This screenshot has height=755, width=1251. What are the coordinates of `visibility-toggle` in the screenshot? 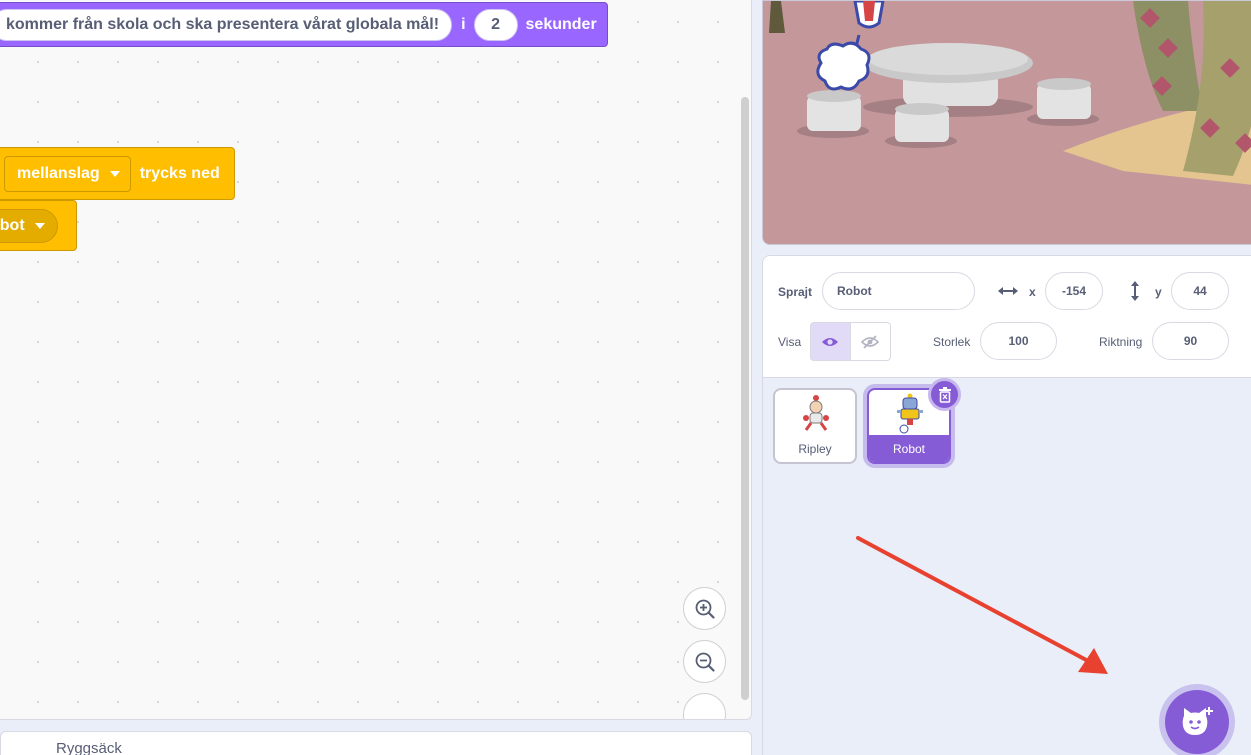 It's located at (850, 341).